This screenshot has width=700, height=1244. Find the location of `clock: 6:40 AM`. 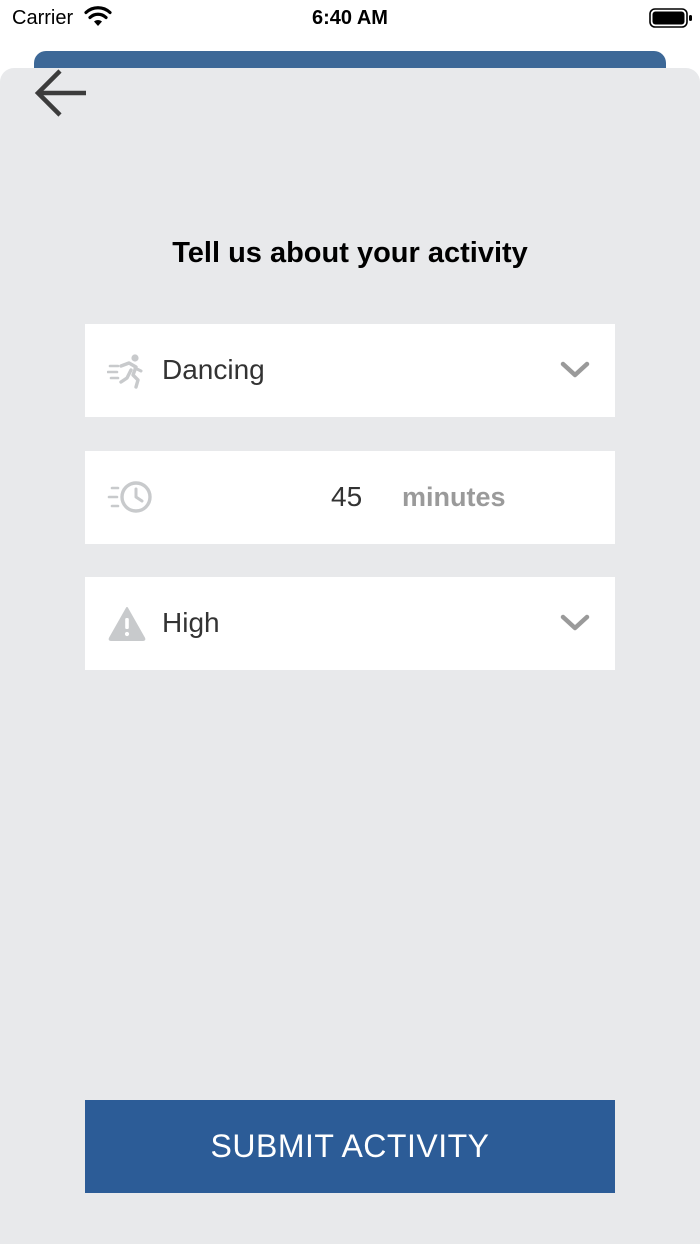

clock: 6:40 AM is located at coordinates (350, 18).